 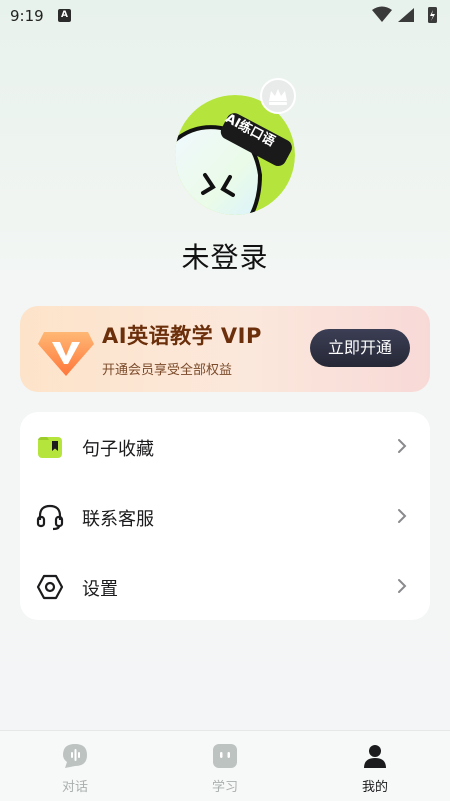 I want to click on tab-chat: 对话, so click(x=75, y=766).